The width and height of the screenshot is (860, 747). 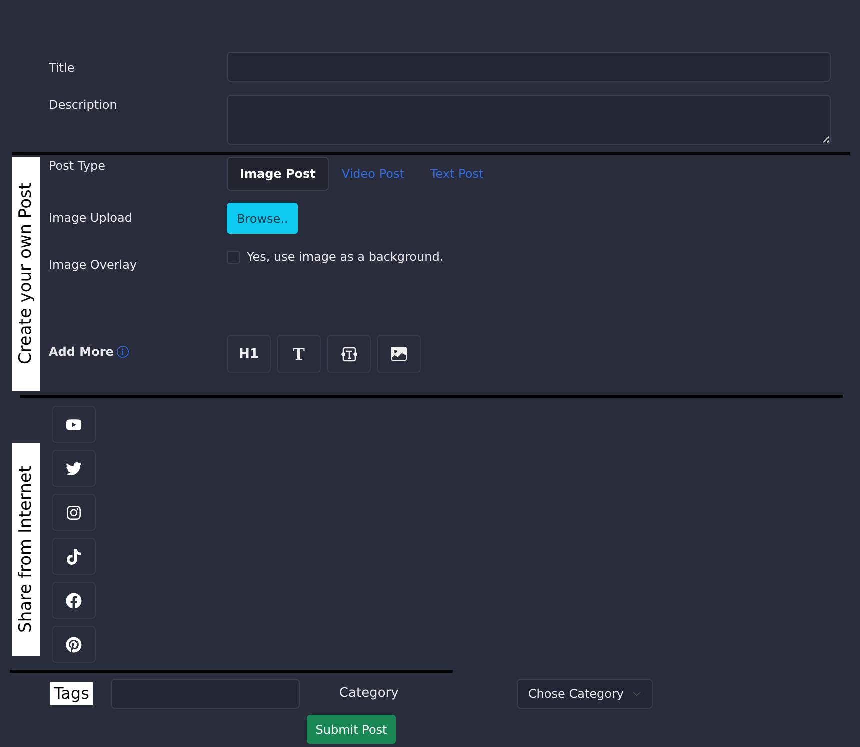 What do you see at coordinates (278, 174) in the screenshot?
I see `post-type-tab: Image Post` at bounding box center [278, 174].